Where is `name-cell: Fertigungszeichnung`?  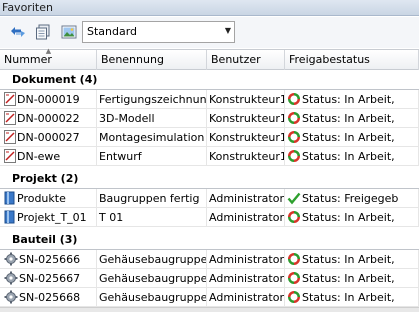 name-cell: Fertigungszeichnung is located at coordinates (152, 99).